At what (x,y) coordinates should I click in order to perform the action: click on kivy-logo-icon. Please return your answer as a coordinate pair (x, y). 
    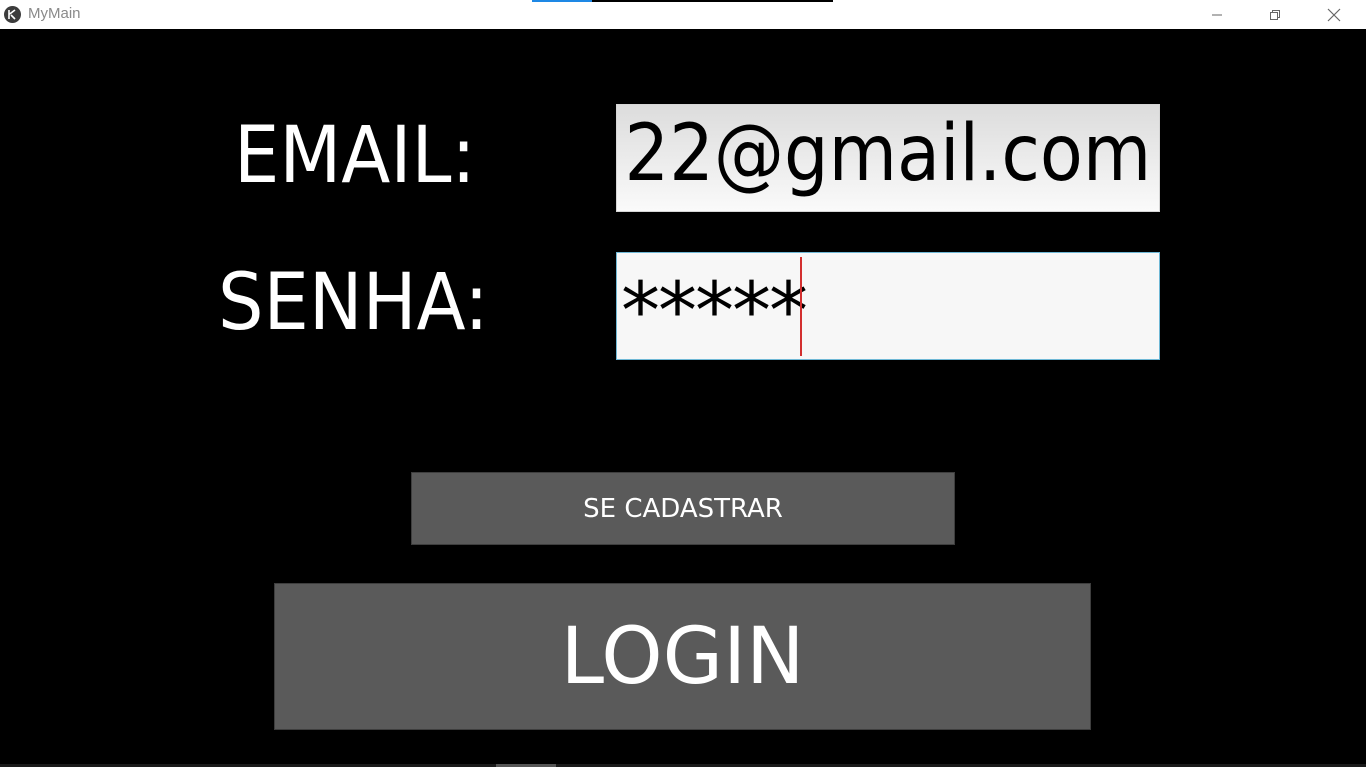
    Looking at the image, I should click on (12, 14).